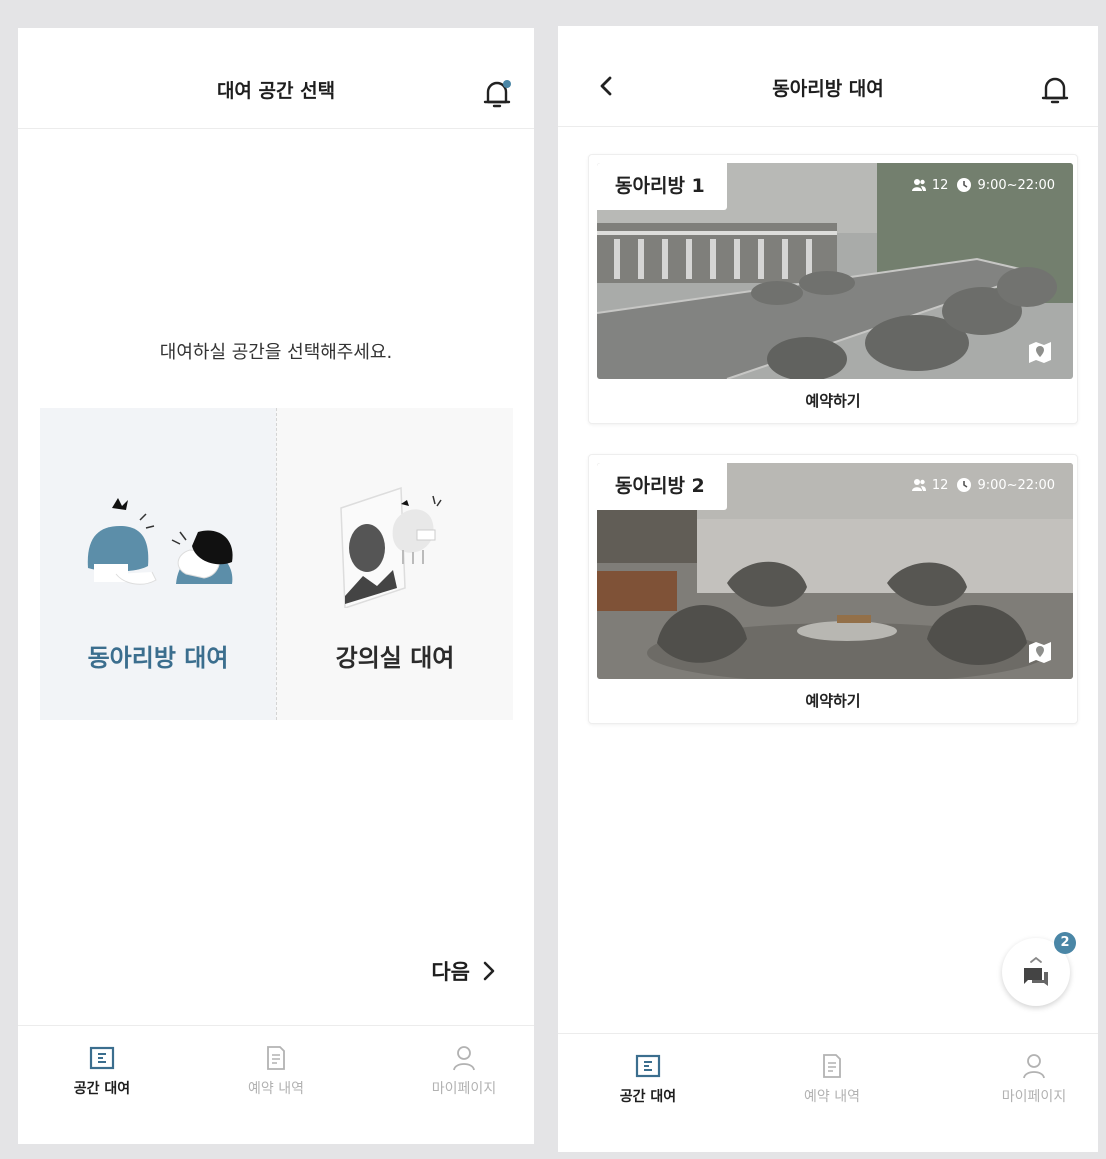 This screenshot has width=1106, height=1159. I want to click on header: 대여 공간 선택, so click(276, 78).